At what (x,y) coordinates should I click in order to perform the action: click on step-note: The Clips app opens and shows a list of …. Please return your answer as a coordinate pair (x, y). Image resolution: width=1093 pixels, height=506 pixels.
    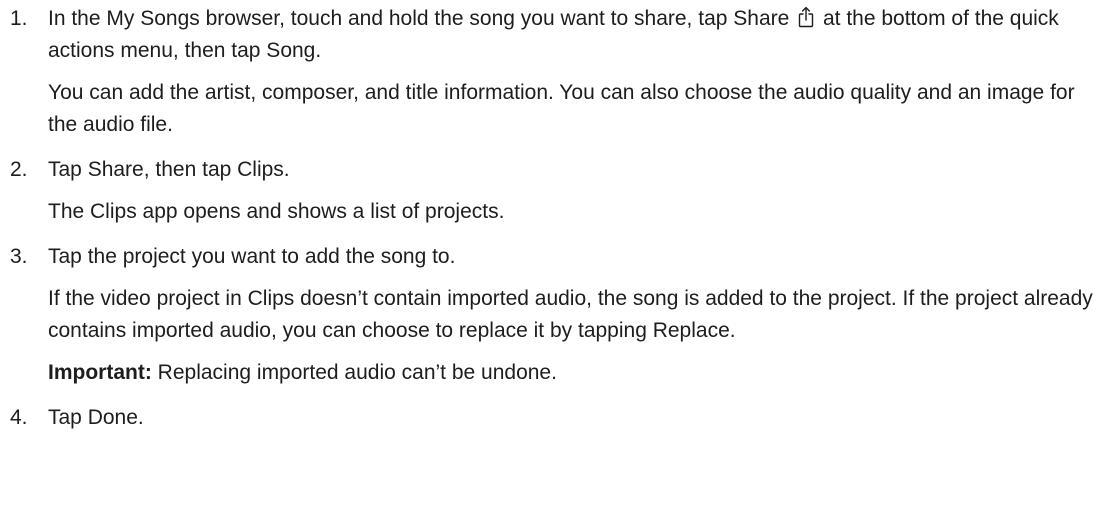
    Looking at the image, I should click on (276, 211).